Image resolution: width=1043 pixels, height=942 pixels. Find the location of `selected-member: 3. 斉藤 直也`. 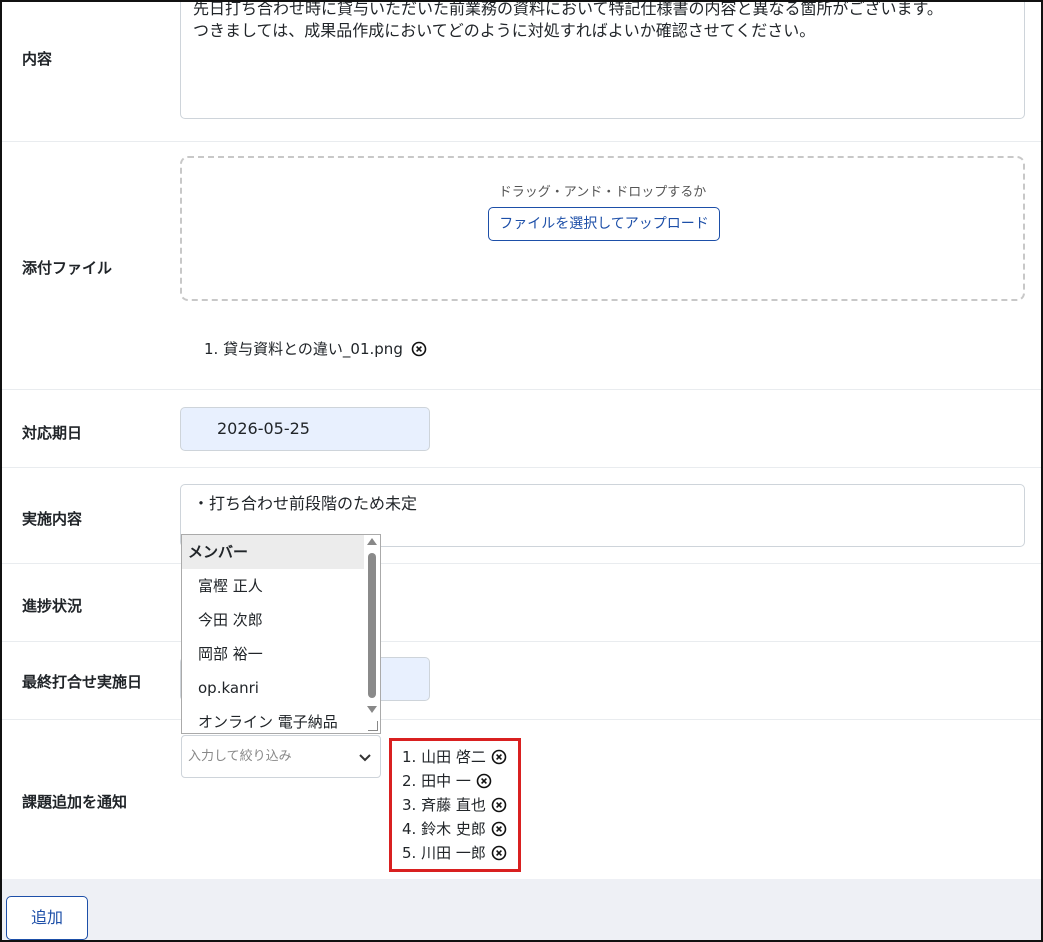

selected-member: 3. 斉藤 直也 is located at coordinates (460, 805).